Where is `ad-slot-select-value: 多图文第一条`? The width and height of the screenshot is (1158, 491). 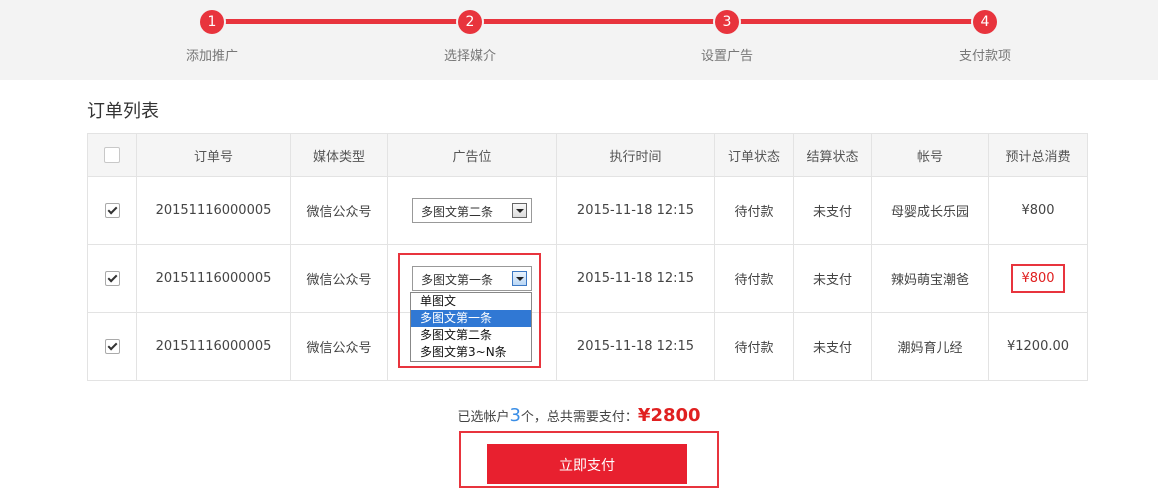
ad-slot-select-value: 多图文第一条 is located at coordinates (457, 280).